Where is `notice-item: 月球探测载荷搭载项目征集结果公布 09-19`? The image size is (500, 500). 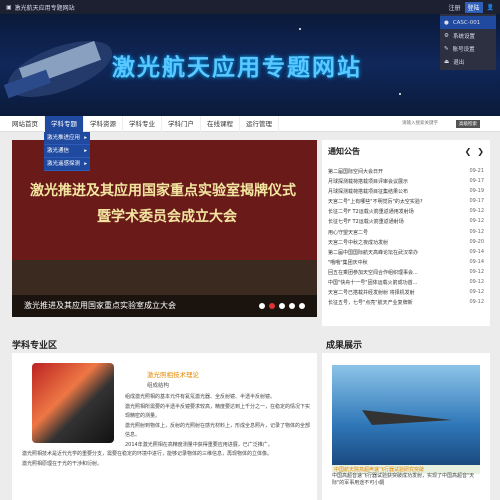
notice-item: 月球探测载荷搭载项目征集结果公布 09-19 is located at coordinates (406, 193).